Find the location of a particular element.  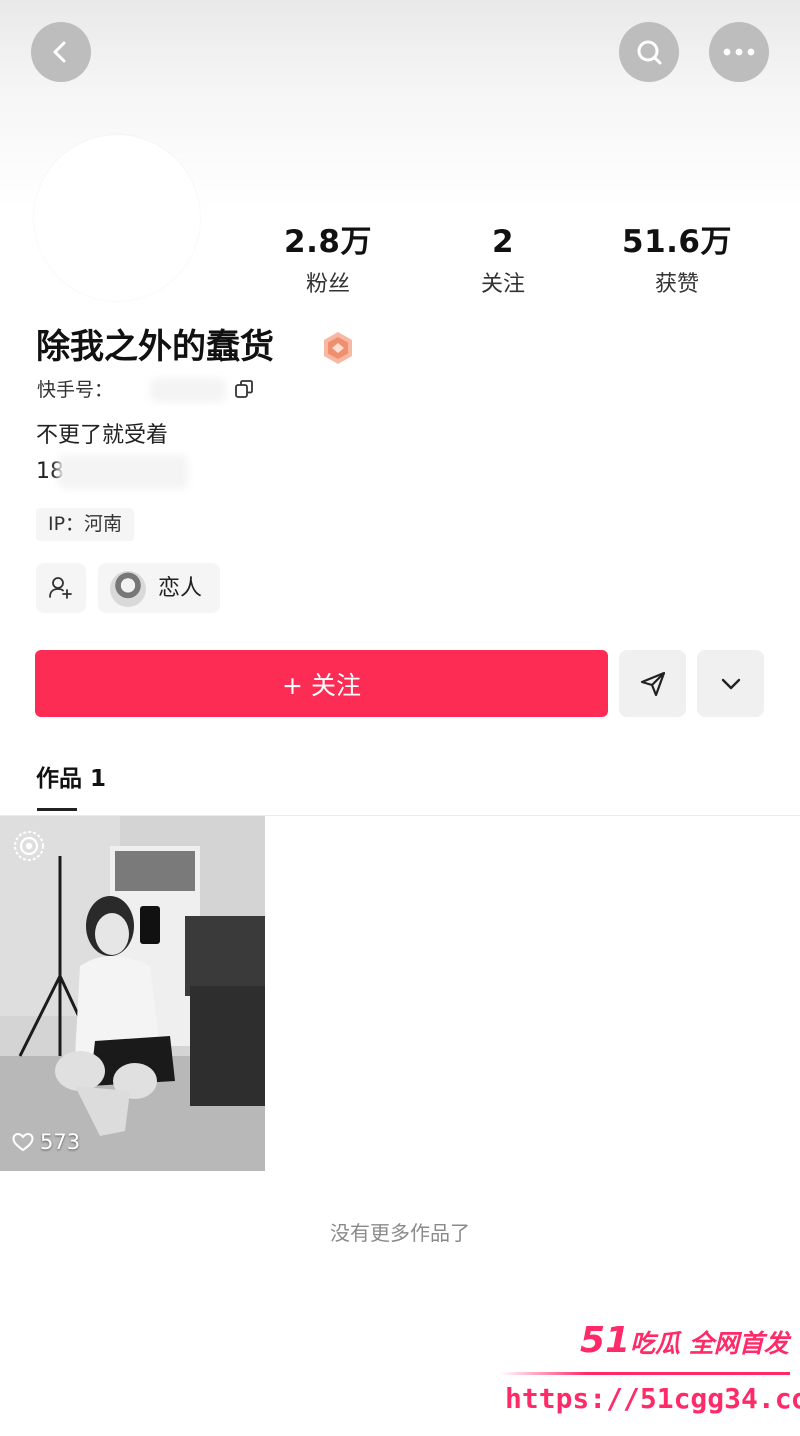

stat-value: 51.6万 is located at coordinates (677, 242).